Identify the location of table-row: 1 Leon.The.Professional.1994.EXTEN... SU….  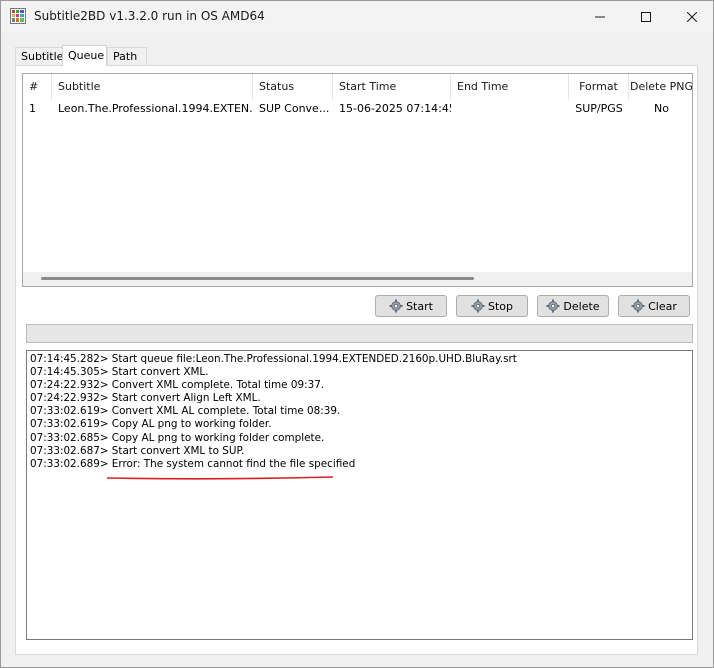
(357, 109).